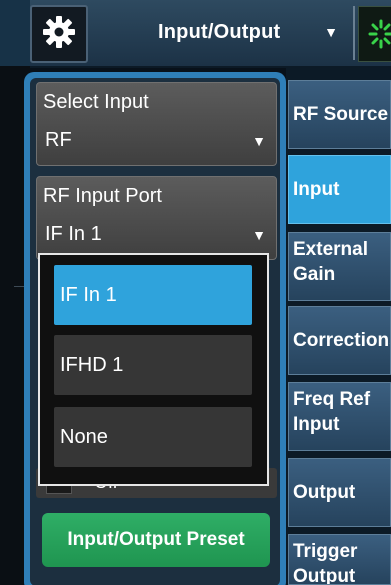  What do you see at coordinates (324, 575) in the screenshot?
I see `softkey-label-line2: Output` at bounding box center [324, 575].